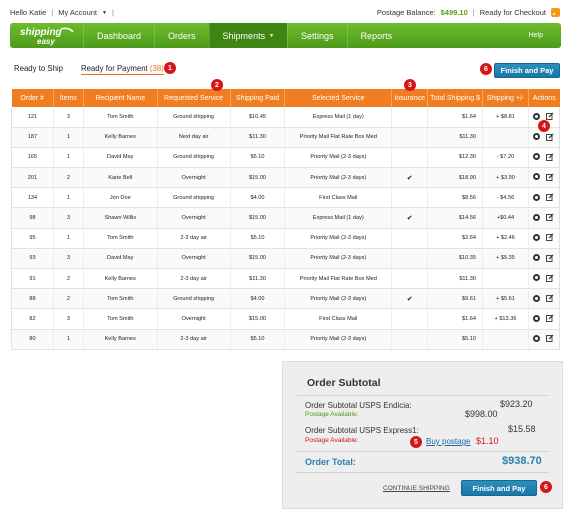 The width and height of the screenshot is (570, 518). Describe the element at coordinates (544, 126) in the screenshot. I see `callout-badge-4: 4` at that location.